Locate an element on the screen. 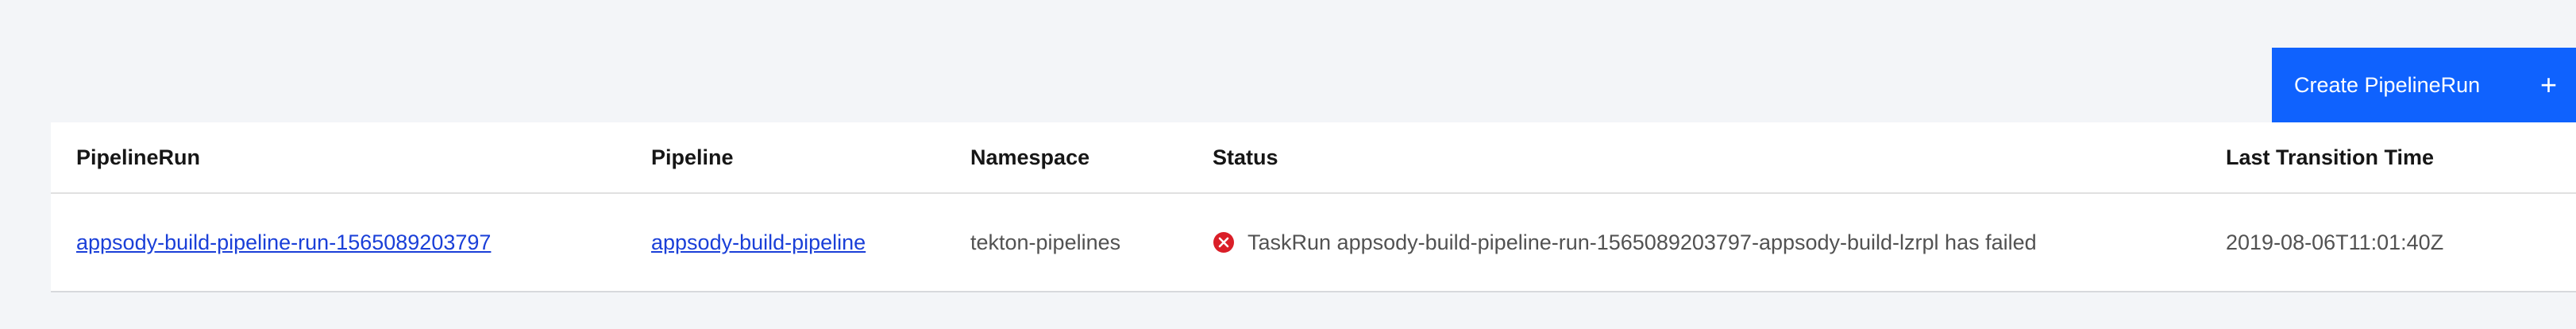 The height and width of the screenshot is (329, 2576). namespace-cell: tekton-pipelines is located at coordinates (1045, 242).